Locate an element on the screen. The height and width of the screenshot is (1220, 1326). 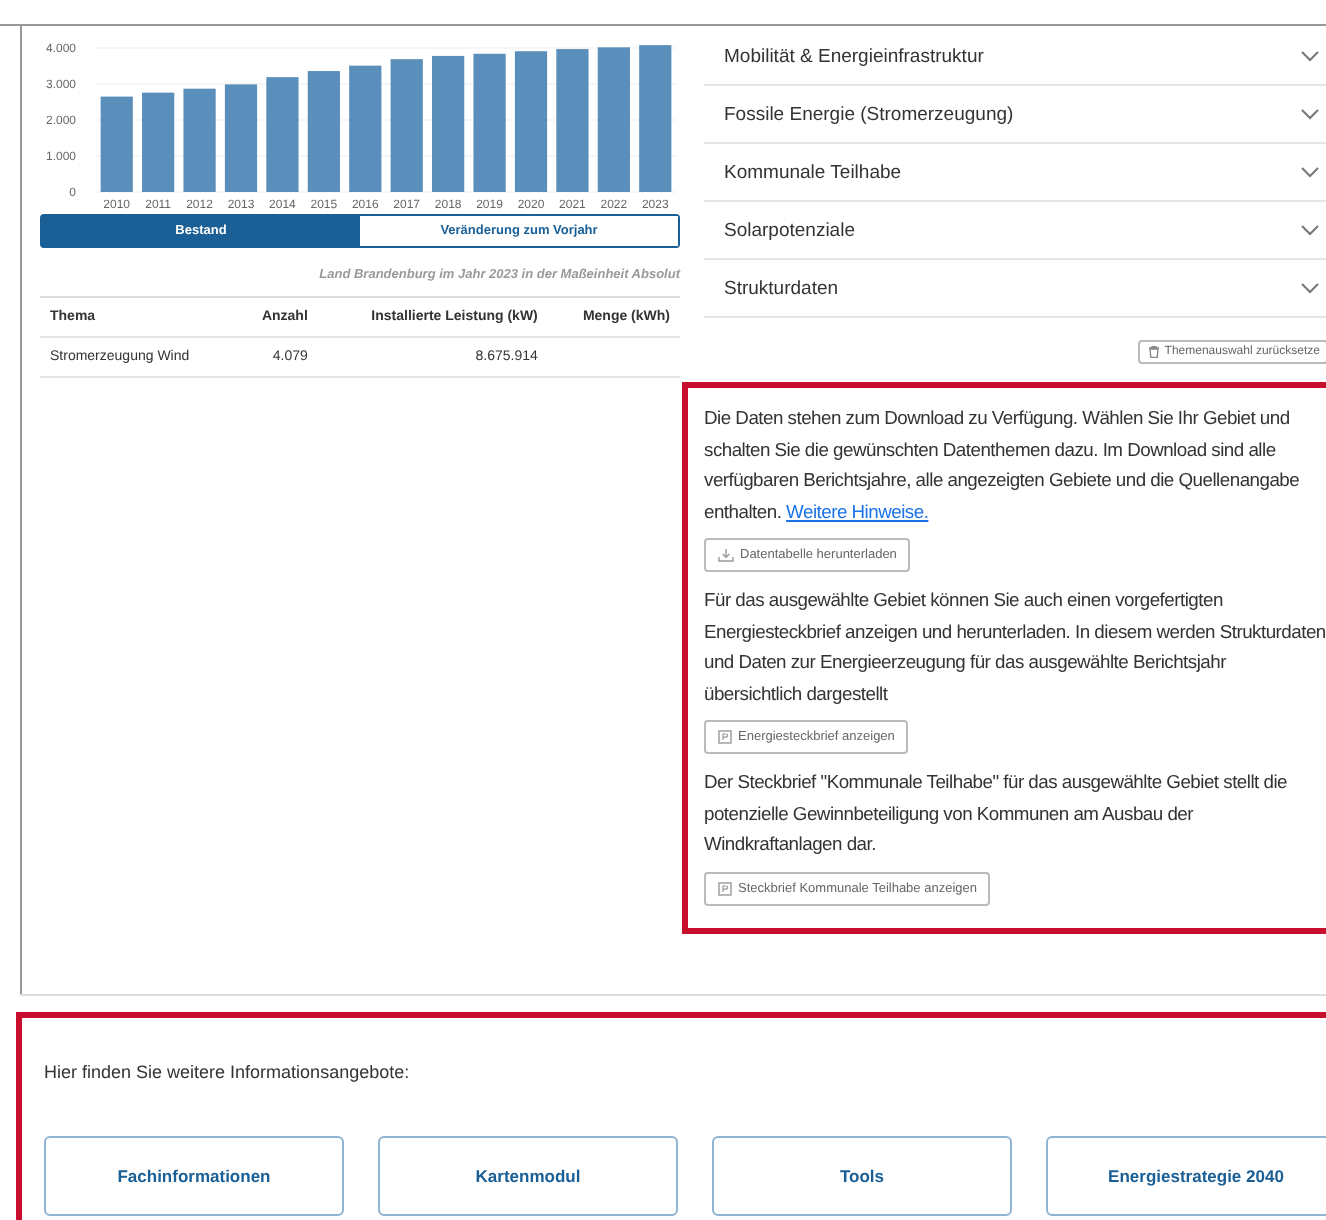
section-heading: Hier finden Sie weitere Informationsangebote: is located at coordinates (228, 1072).